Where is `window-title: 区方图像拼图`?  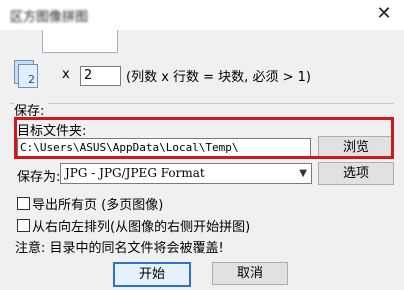 window-title: 区方图像拼图 is located at coordinates (49, 17).